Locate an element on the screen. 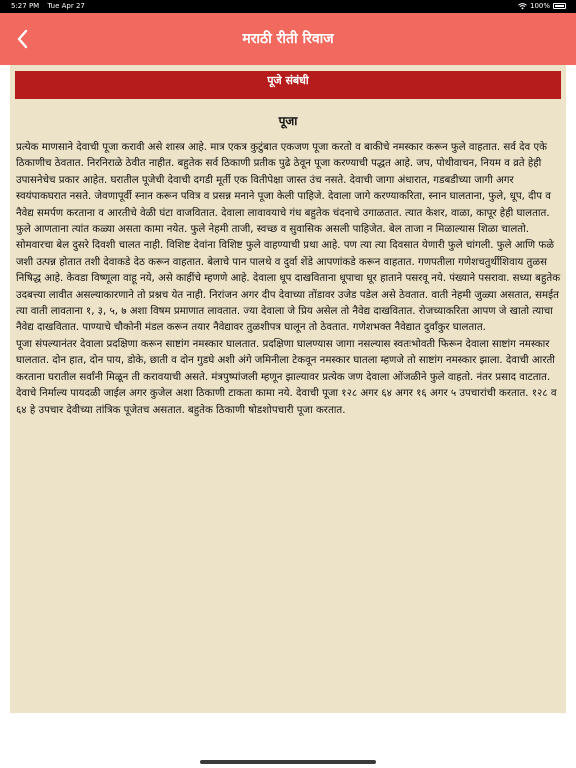 The image size is (576, 768). status-left: 5:27 PM Tue Apr 27 is located at coordinates (51, 6).